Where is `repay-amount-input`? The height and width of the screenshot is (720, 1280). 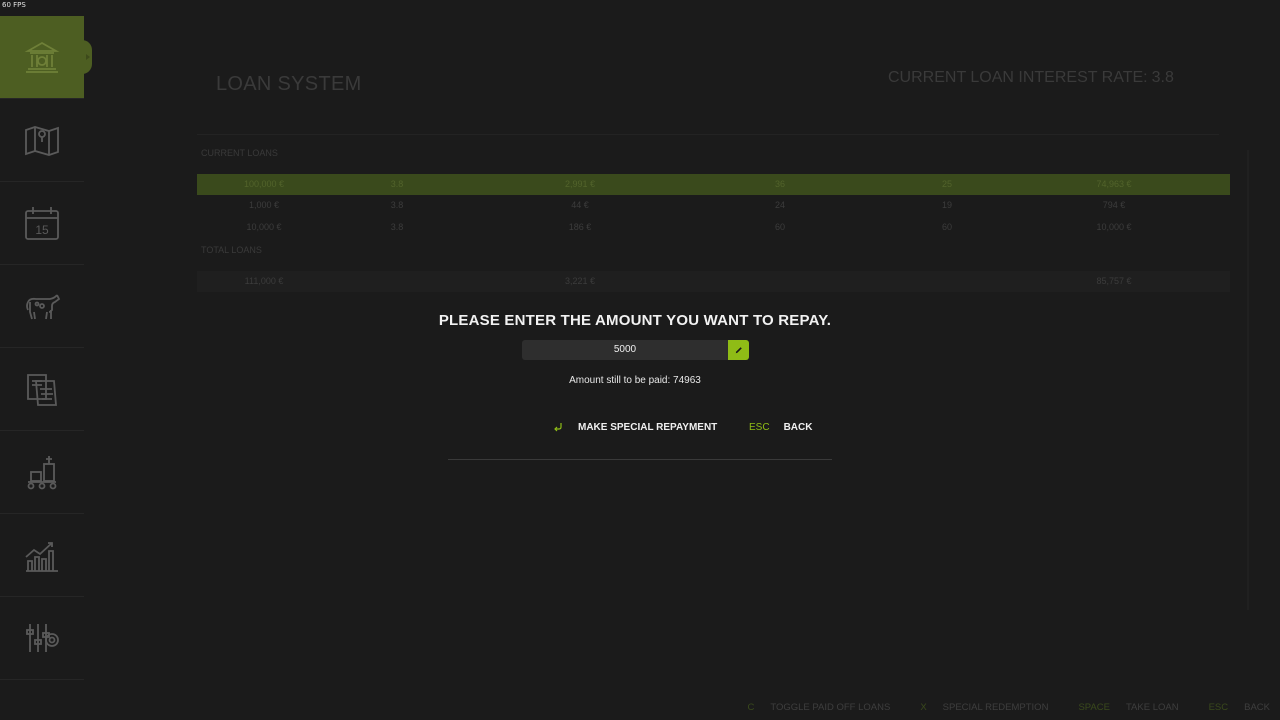 repay-amount-input is located at coordinates (625, 350).